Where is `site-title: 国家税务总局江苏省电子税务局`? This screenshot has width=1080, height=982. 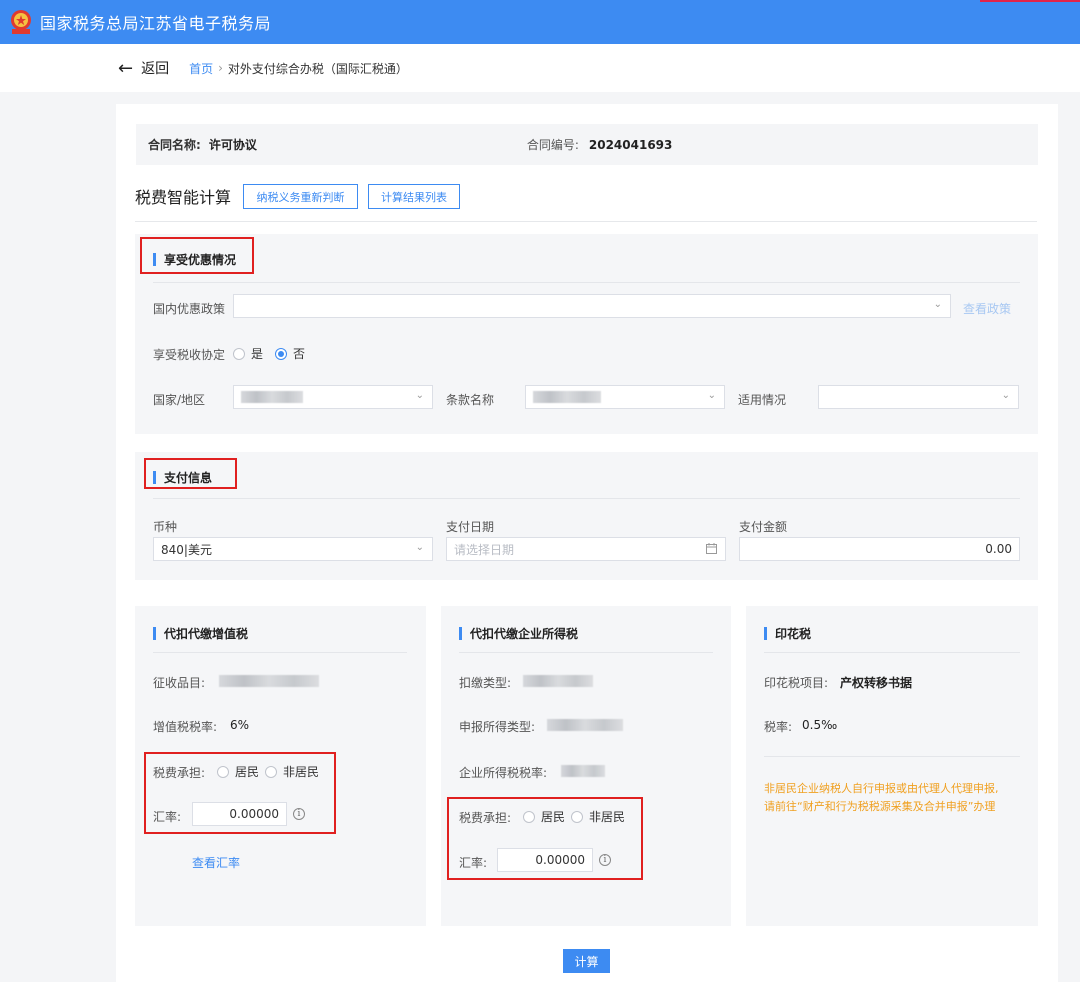 site-title: 国家税务总局江苏省电子税务局 is located at coordinates (156, 23).